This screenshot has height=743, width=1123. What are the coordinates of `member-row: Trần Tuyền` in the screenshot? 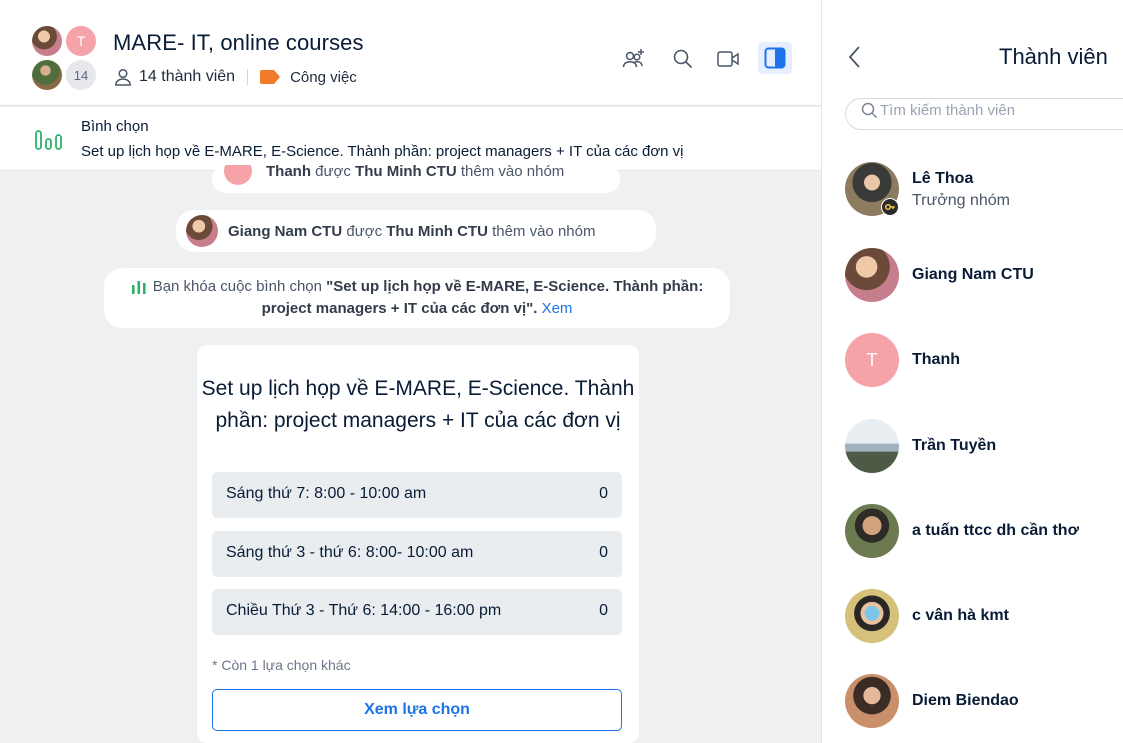 It's located at (984, 447).